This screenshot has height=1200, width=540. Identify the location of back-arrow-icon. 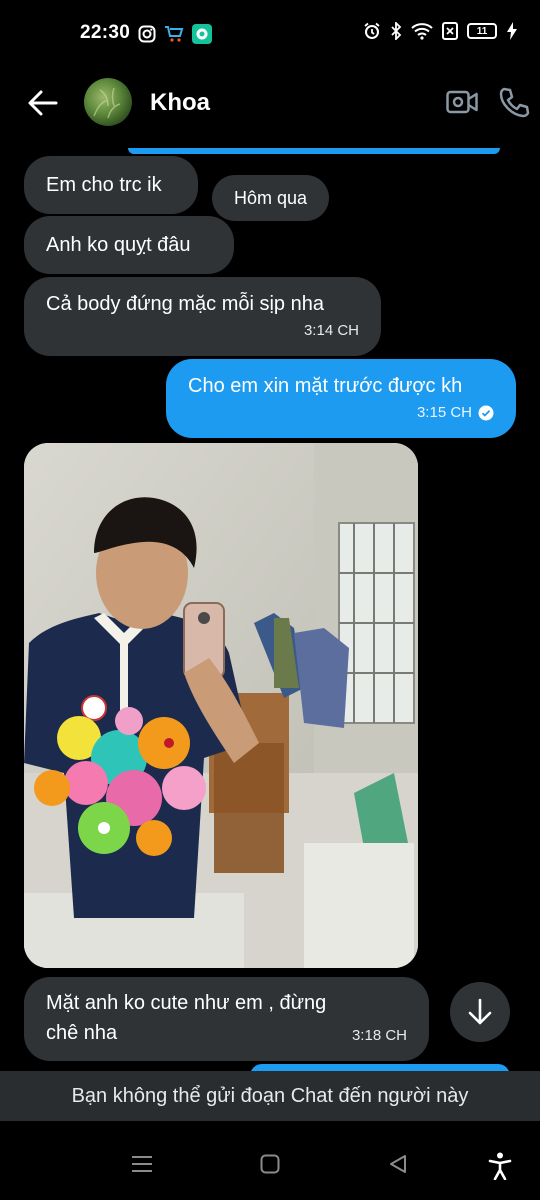
(43, 103).